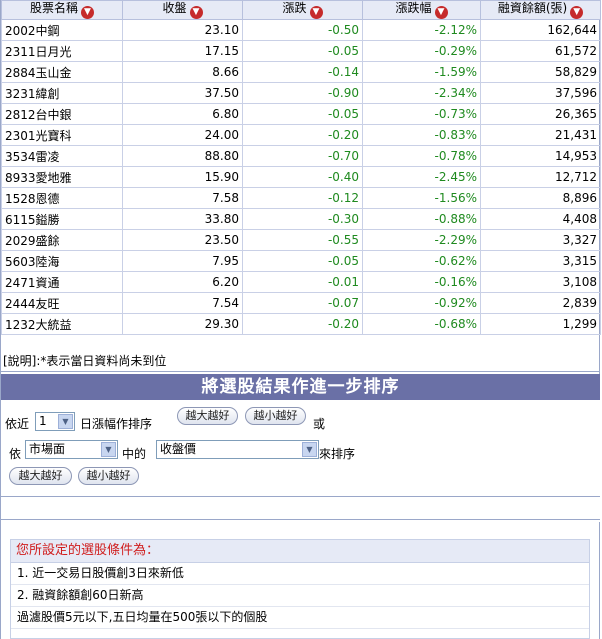 The width and height of the screenshot is (602, 639). Describe the element at coordinates (62, 114) in the screenshot. I see `stock-name-link: 2812台中銀` at that location.